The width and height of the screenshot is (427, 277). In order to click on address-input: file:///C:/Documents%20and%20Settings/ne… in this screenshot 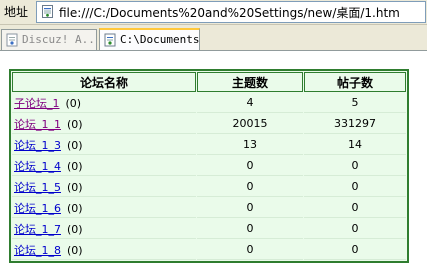, I will do `click(231, 12)`.